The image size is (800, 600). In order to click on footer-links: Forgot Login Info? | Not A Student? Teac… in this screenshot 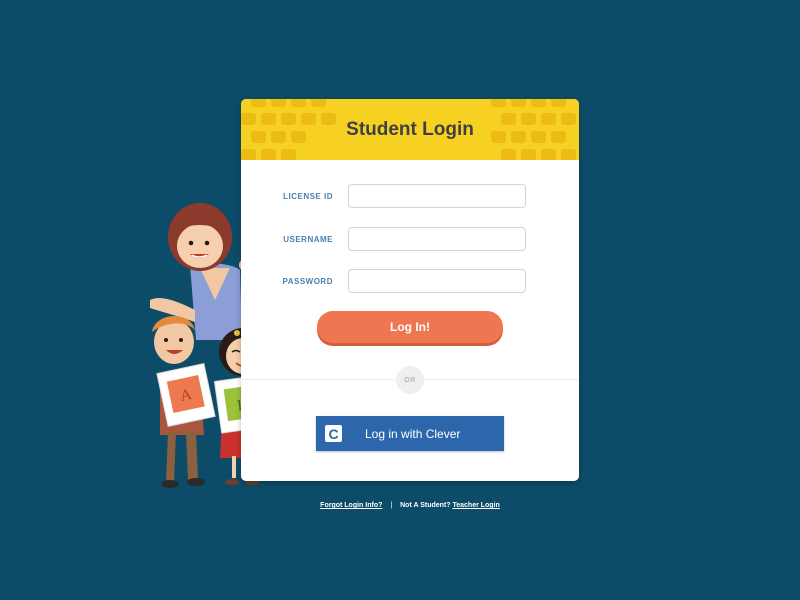, I will do `click(400, 505)`.